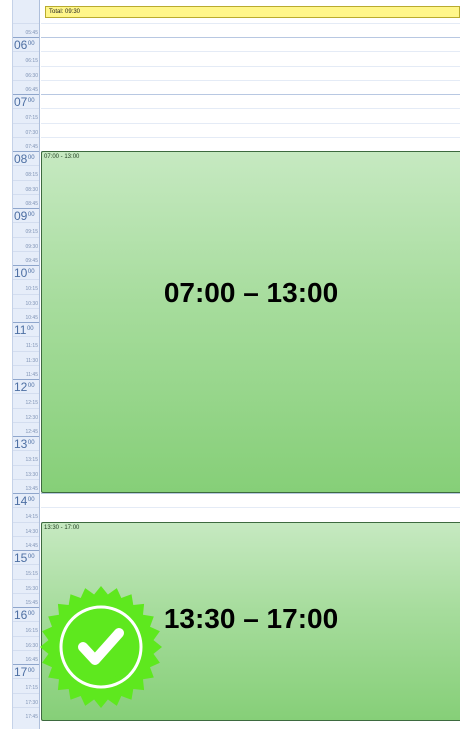 The width and height of the screenshot is (460, 729). What do you see at coordinates (31, 417) in the screenshot?
I see `minute-label: 12:30` at bounding box center [31, 417].